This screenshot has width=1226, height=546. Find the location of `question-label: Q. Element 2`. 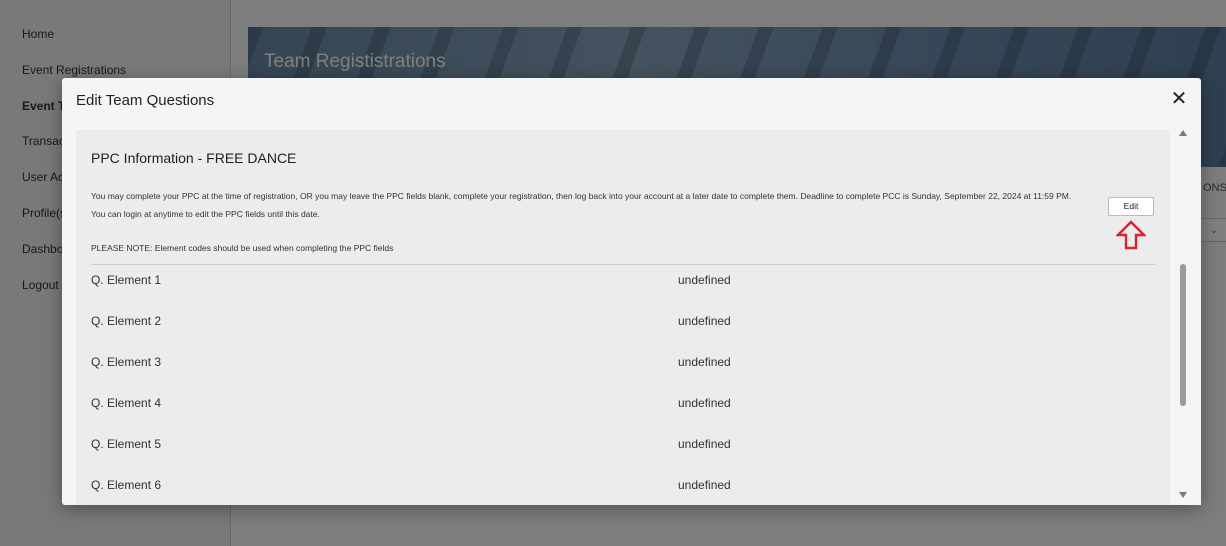

question-label: Q. Element 2 is located at coordinates (126, 321).